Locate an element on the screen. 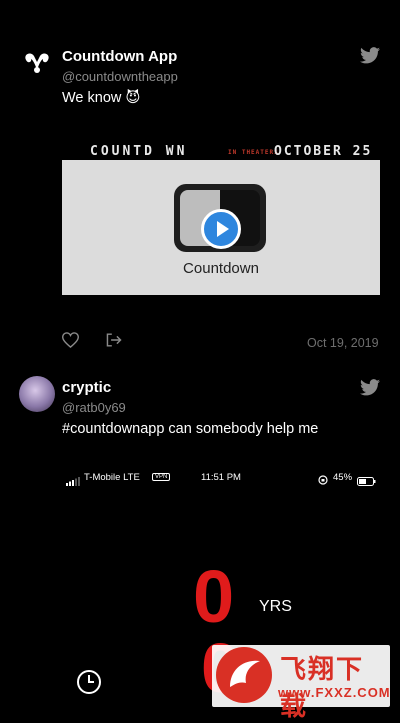 Image resolution: width=400 pixels, height=723 pixels. share-icon is located at coordinates (114, 342).